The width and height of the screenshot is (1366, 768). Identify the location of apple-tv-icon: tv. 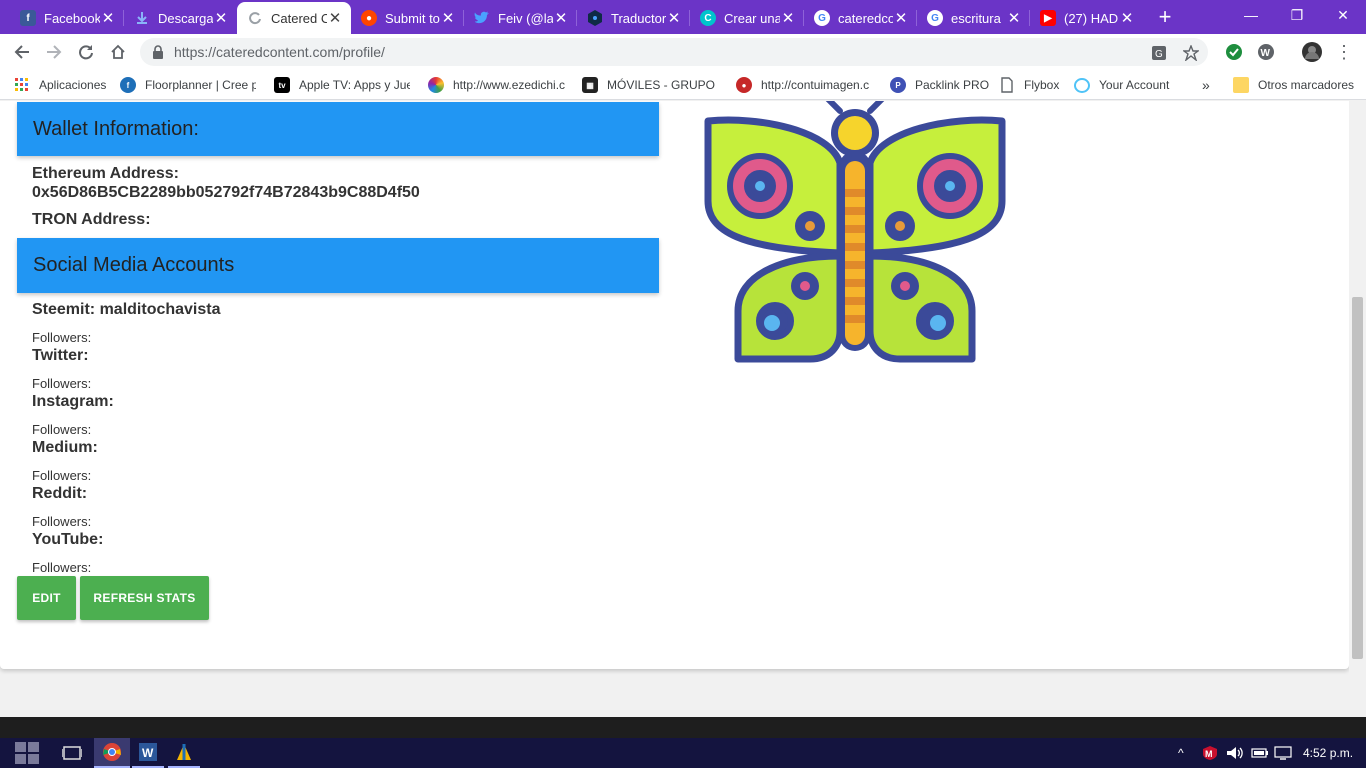
(282, 85).